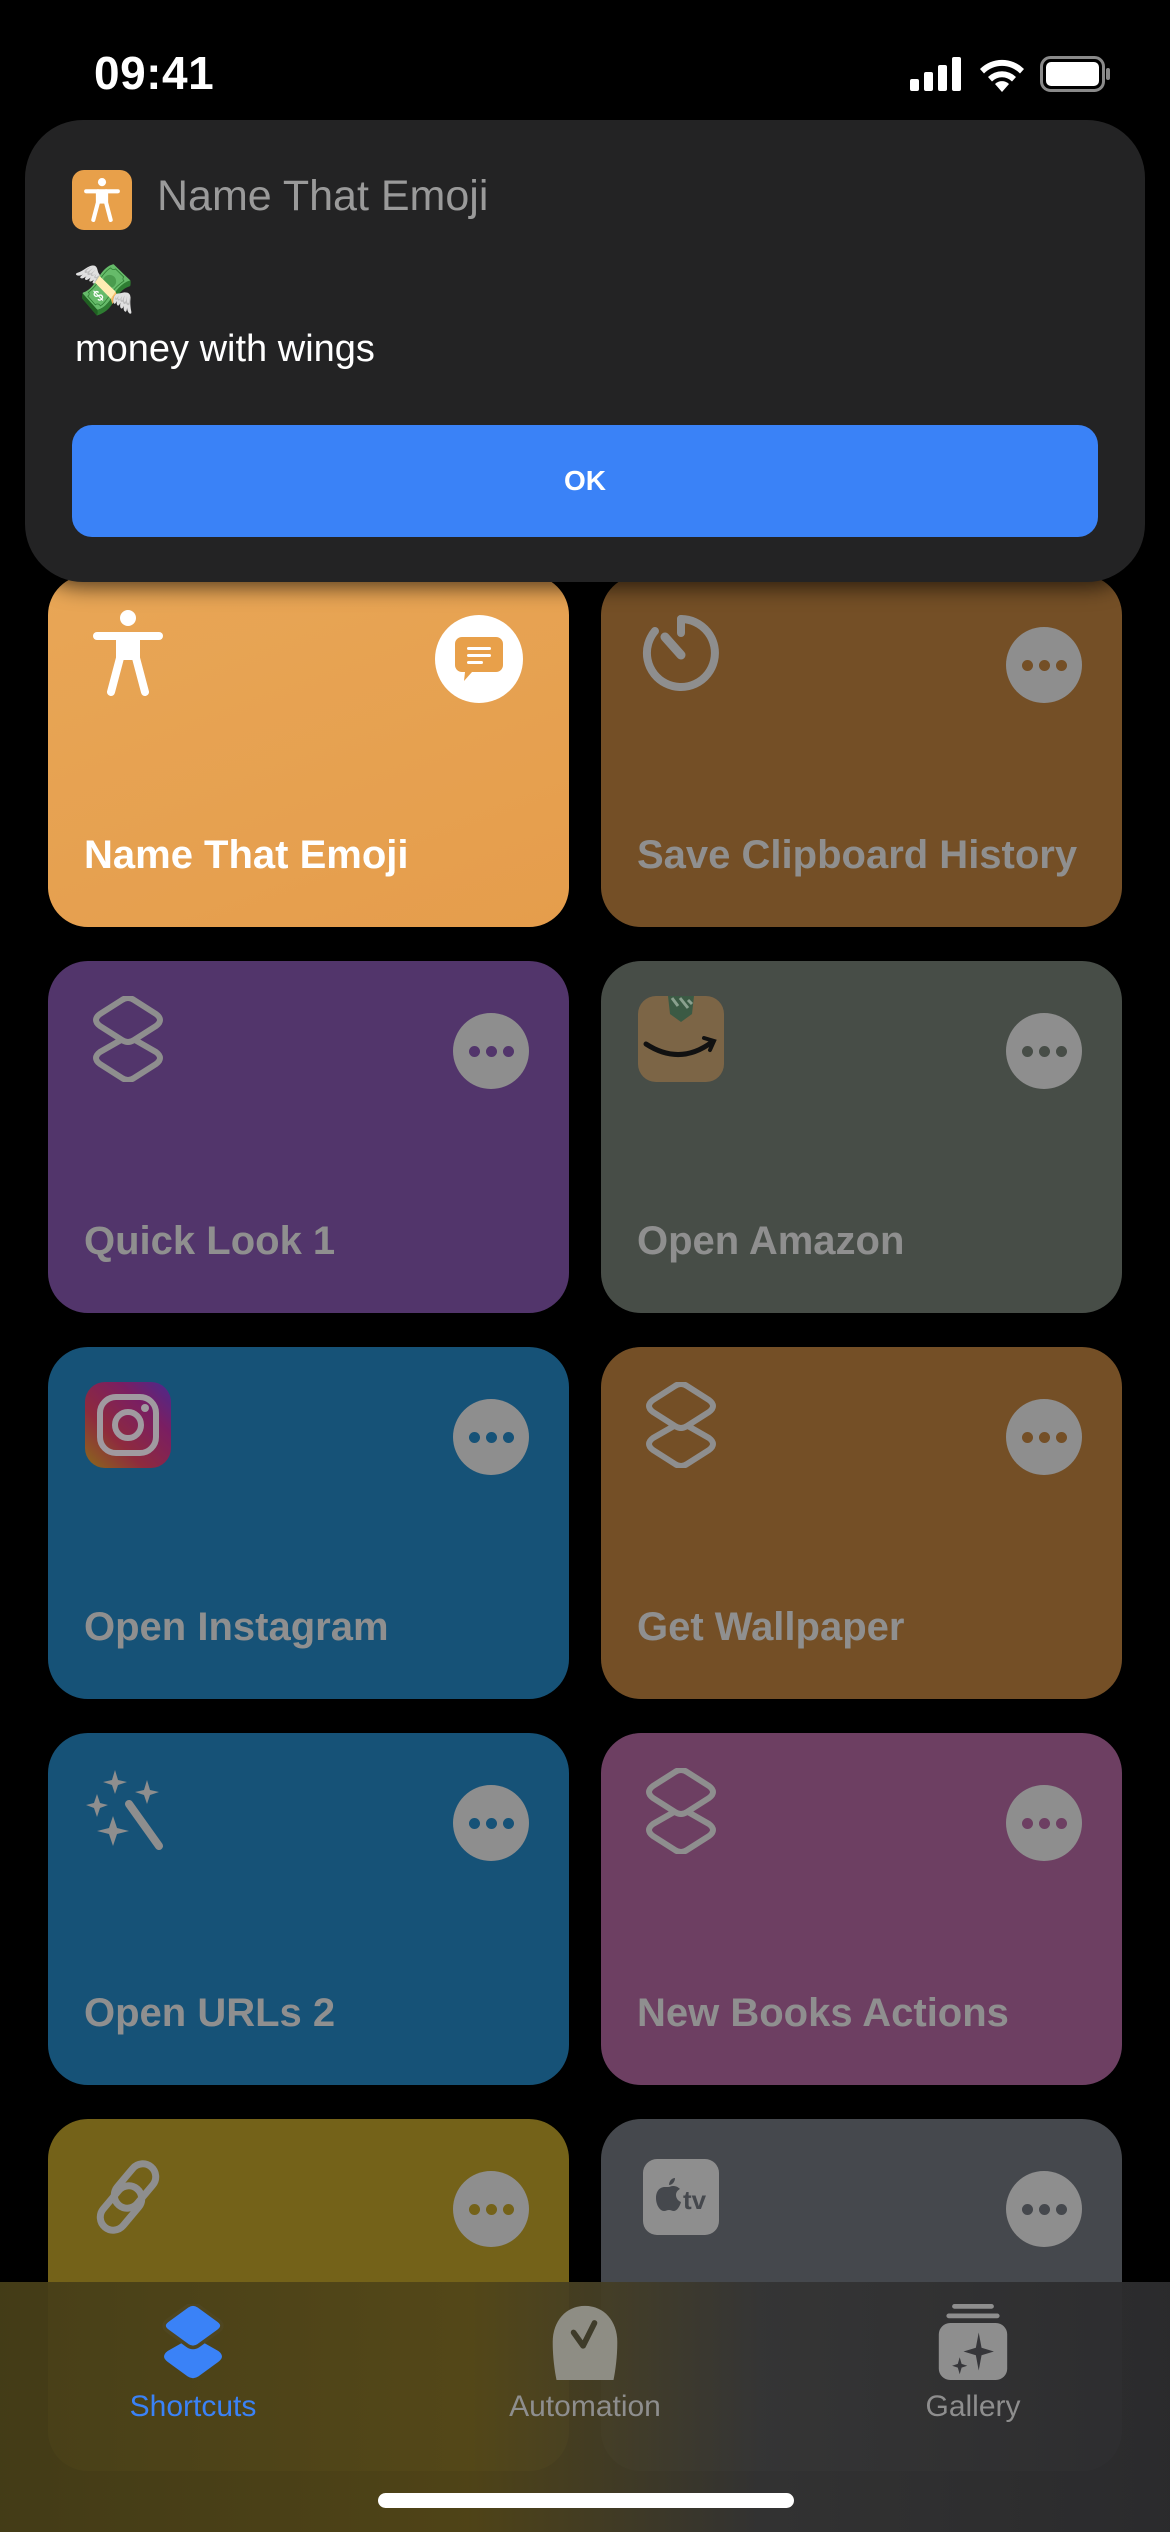 This screenshot has height=2532, width=1170. What do you see at coordinates (585, 2342) in the screenshot?
I see `automation-clock-check-icon` at bounding box center [585, 2342].